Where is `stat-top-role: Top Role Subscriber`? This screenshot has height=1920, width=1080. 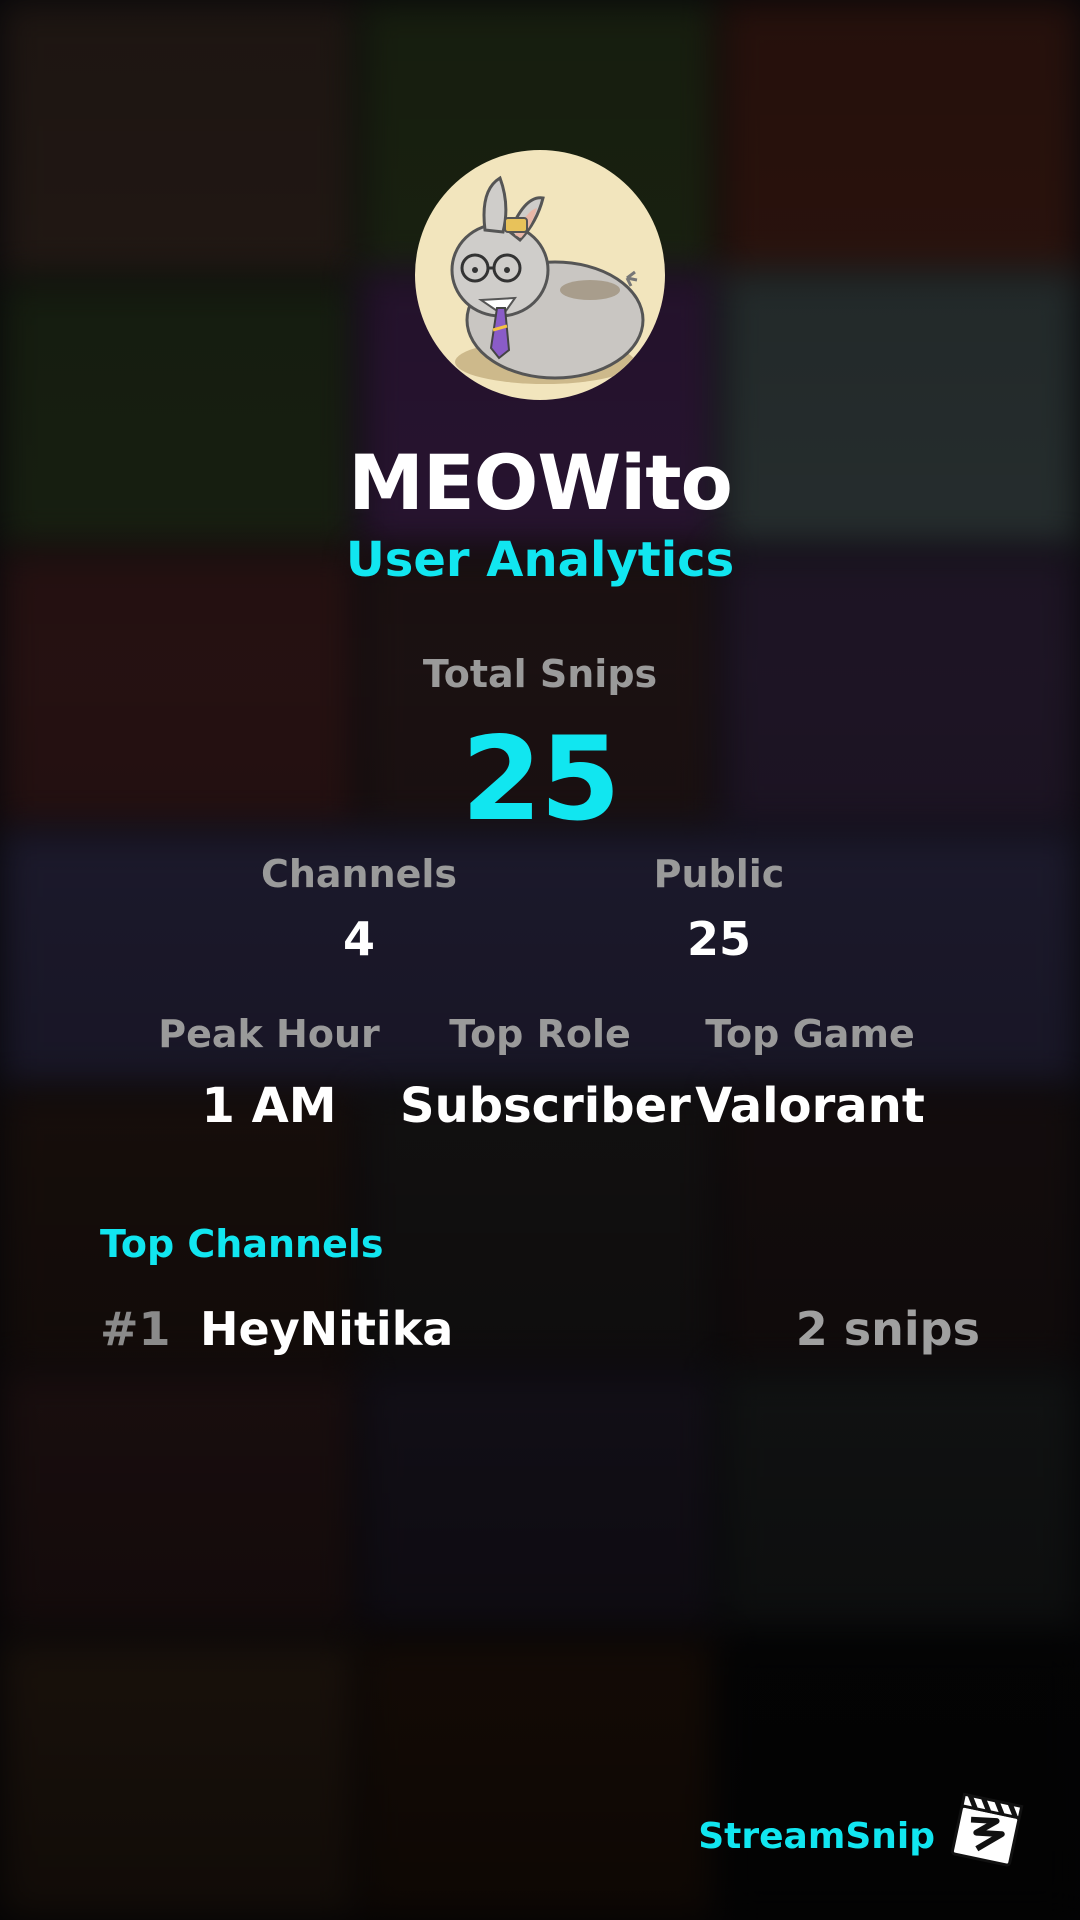
stat-top-role: Top Role Subscriber is located at coordinates (545, 1073).